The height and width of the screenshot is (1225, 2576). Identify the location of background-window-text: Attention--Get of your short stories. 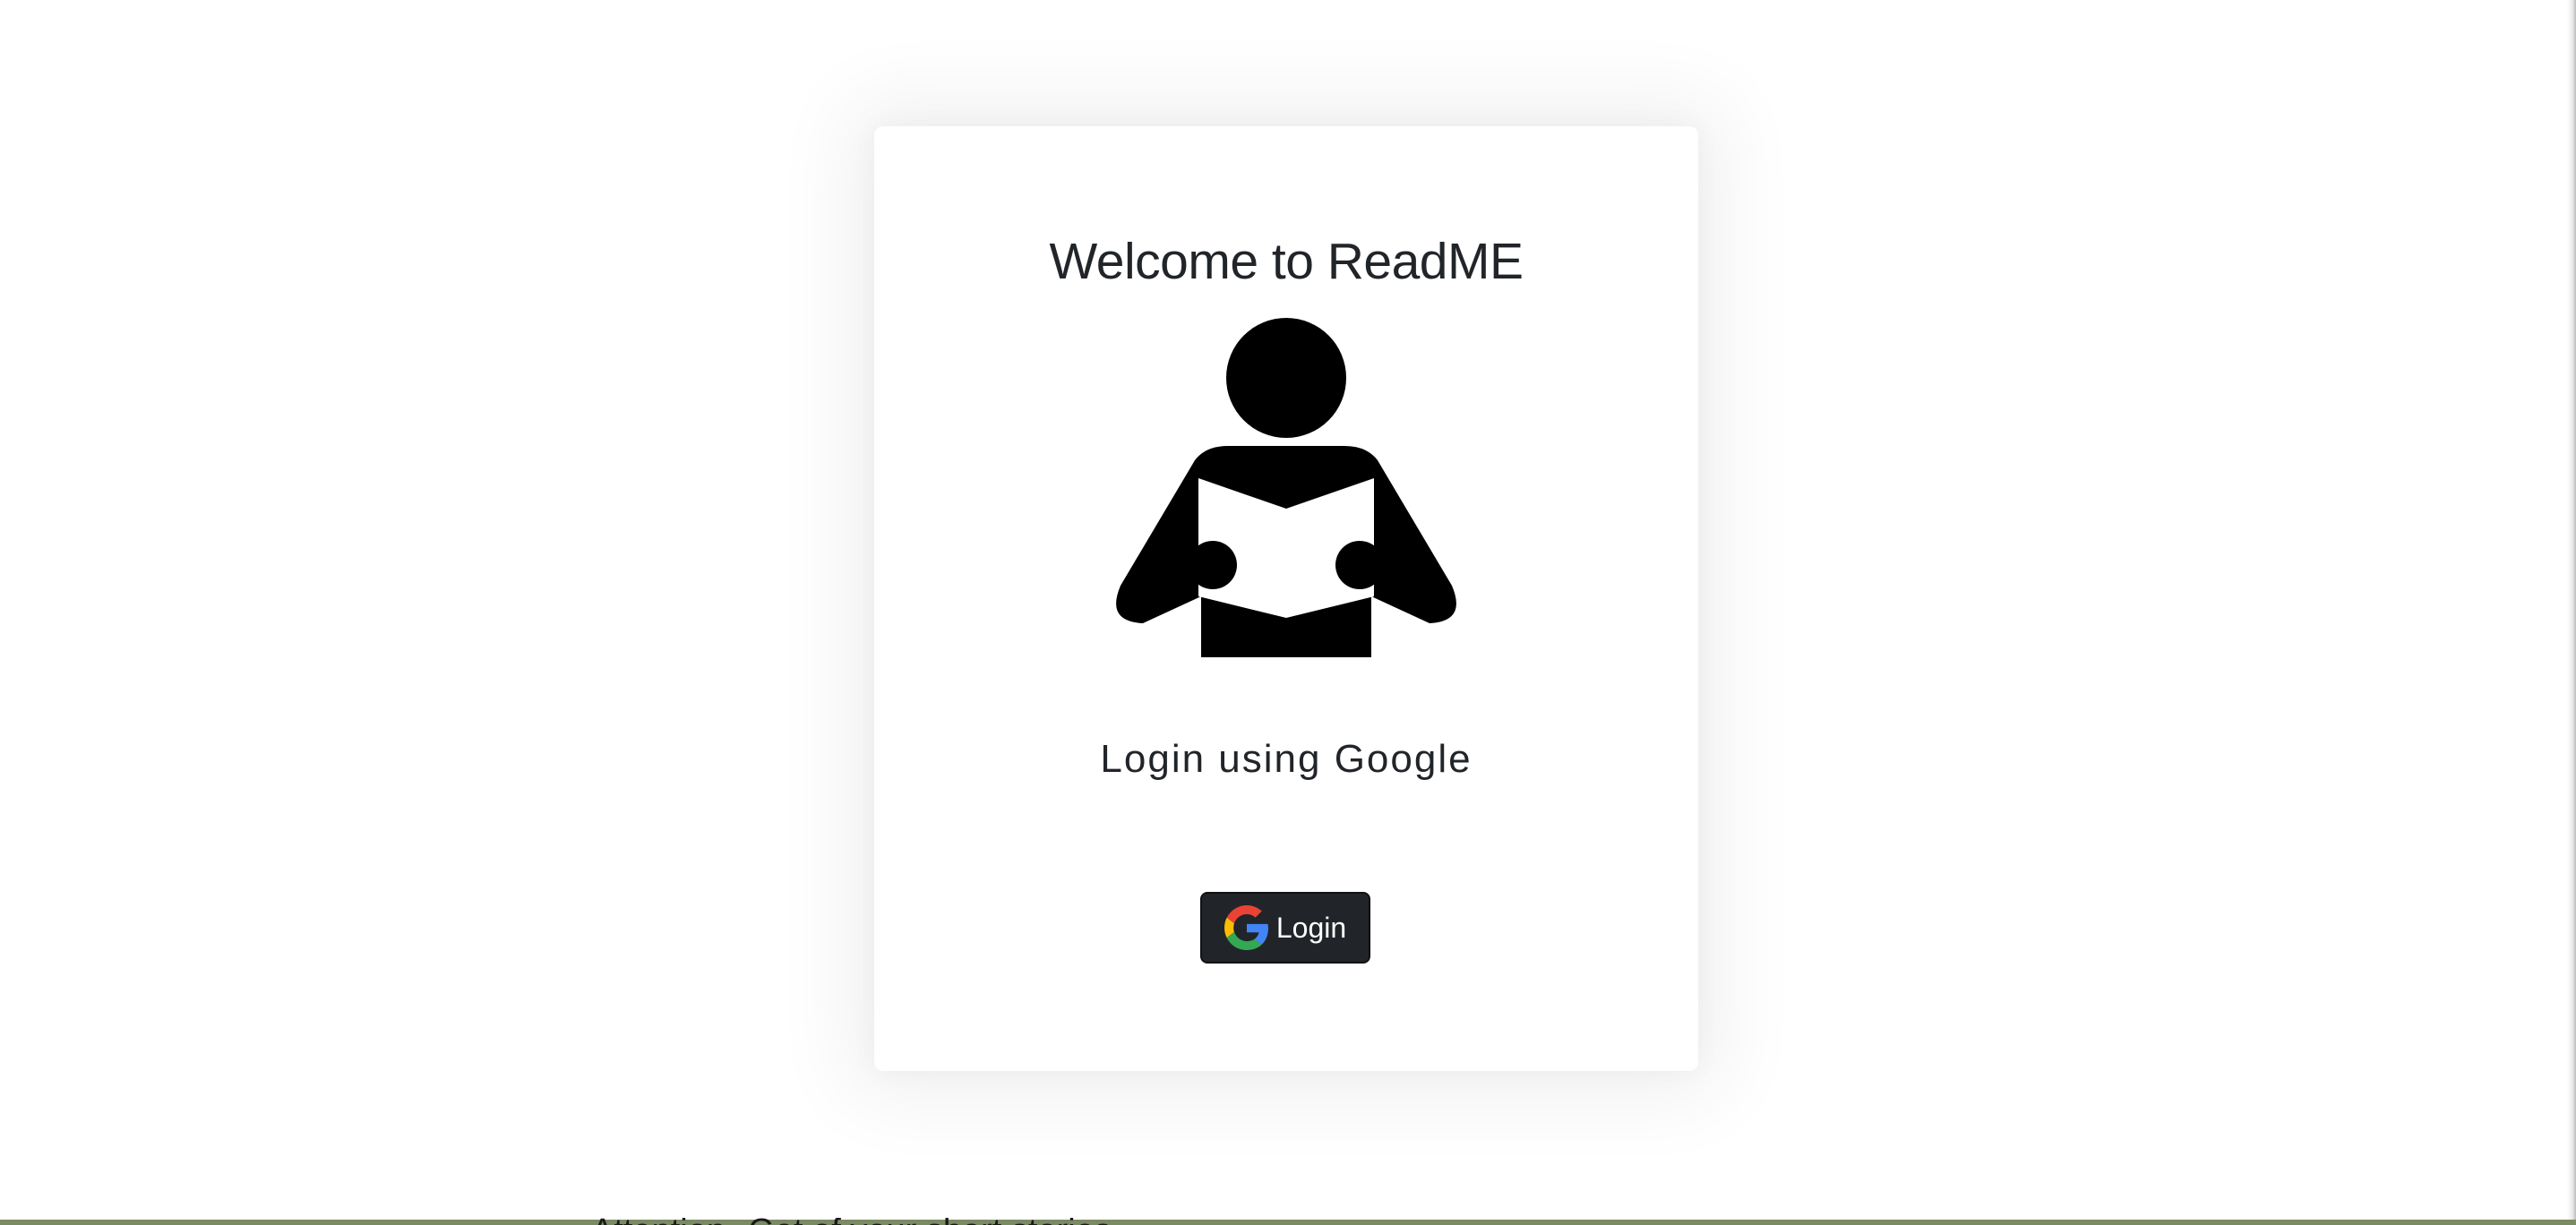
(851, 1221).